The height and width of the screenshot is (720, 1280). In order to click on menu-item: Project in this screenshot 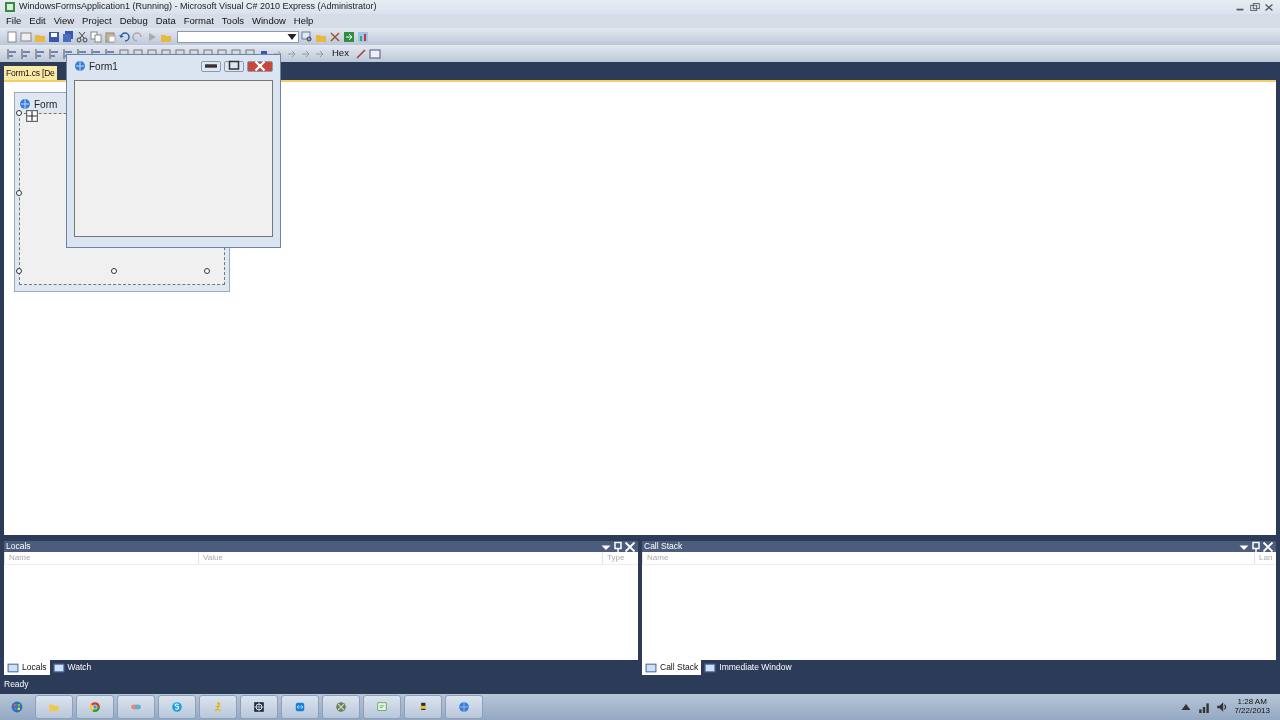, I will do `click(97, 21)`.